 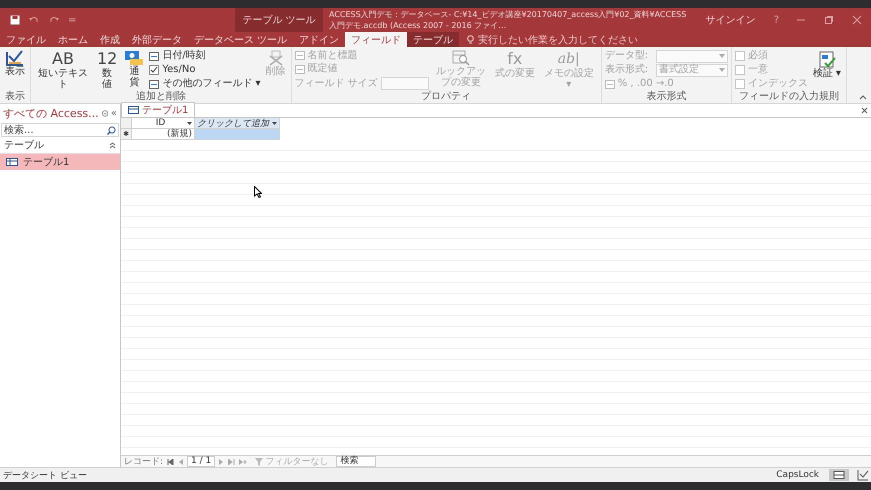 What do you see at coordinates (110, 39) in the screenshot?
I see `ribbon-tab: 作成` at bounding box center [110, 39].